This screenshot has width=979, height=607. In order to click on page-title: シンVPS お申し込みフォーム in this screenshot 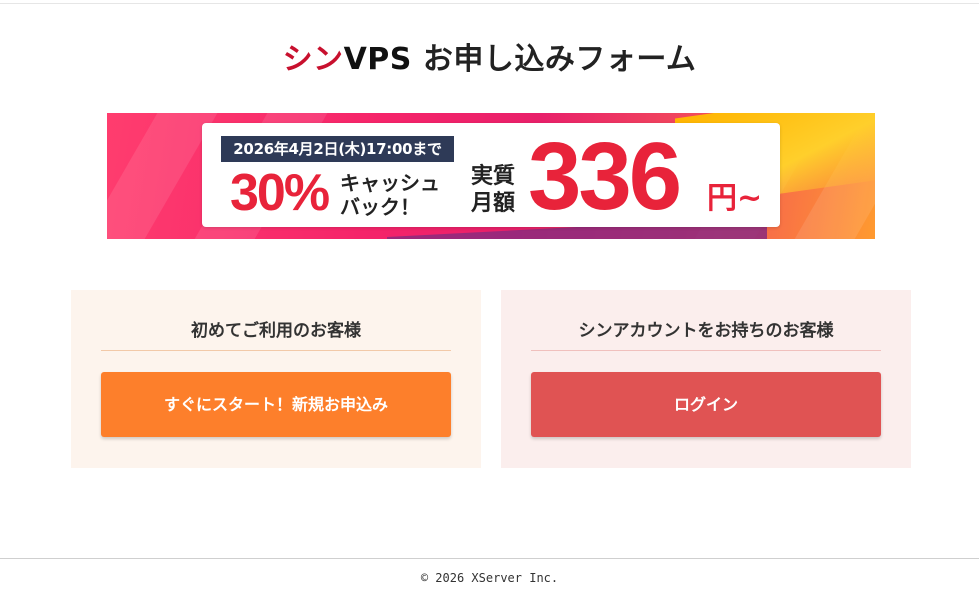, I will do `click(489, 60)`.